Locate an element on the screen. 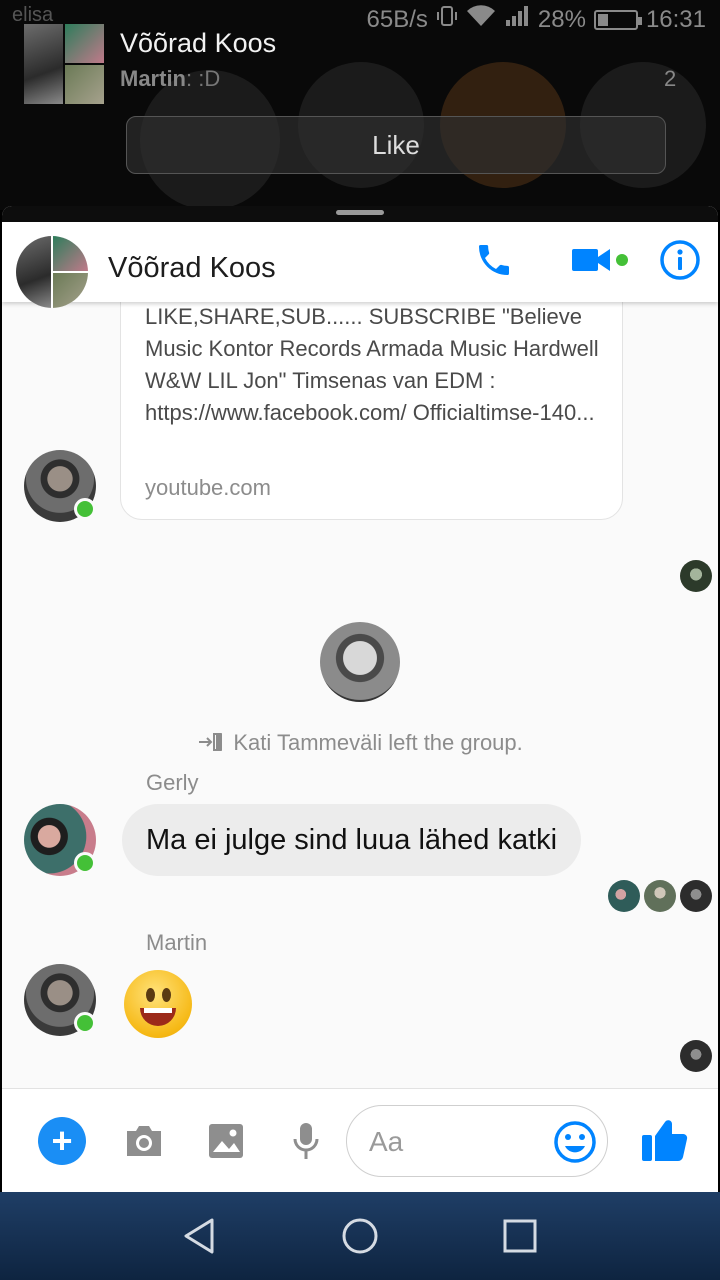  system-message-text: Kati Tammeväli left the group. is located at coordinates (378, 742).